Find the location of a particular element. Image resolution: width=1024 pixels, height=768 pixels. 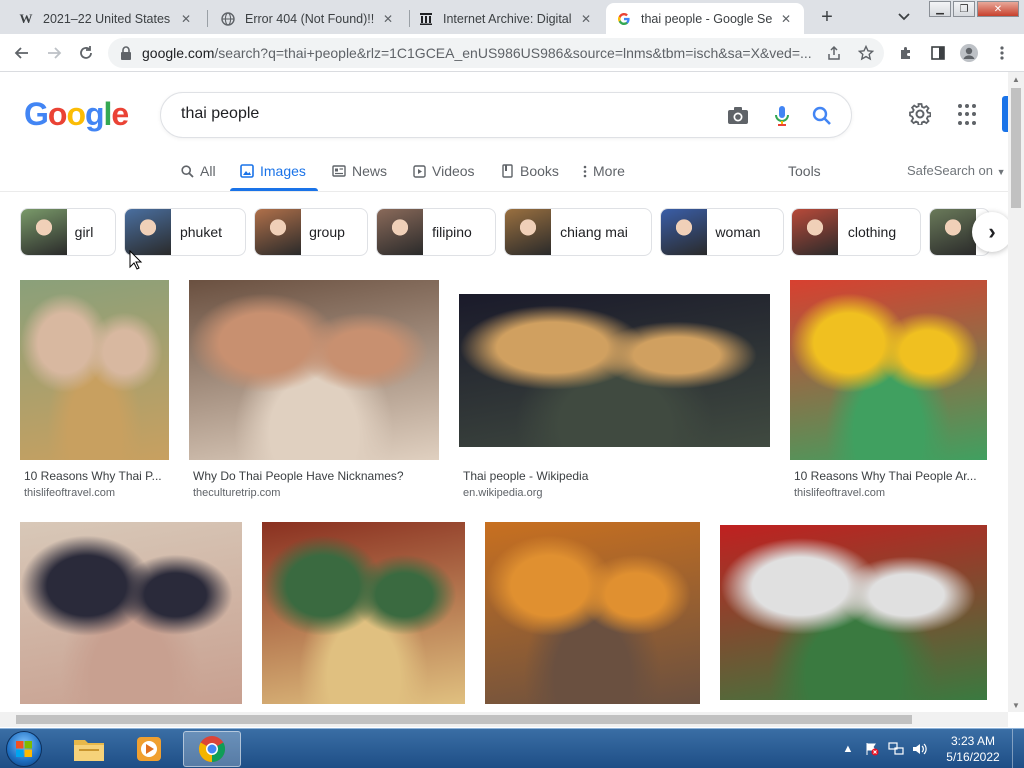

minimize-button: ▁ is located at coordinates (940, 9).